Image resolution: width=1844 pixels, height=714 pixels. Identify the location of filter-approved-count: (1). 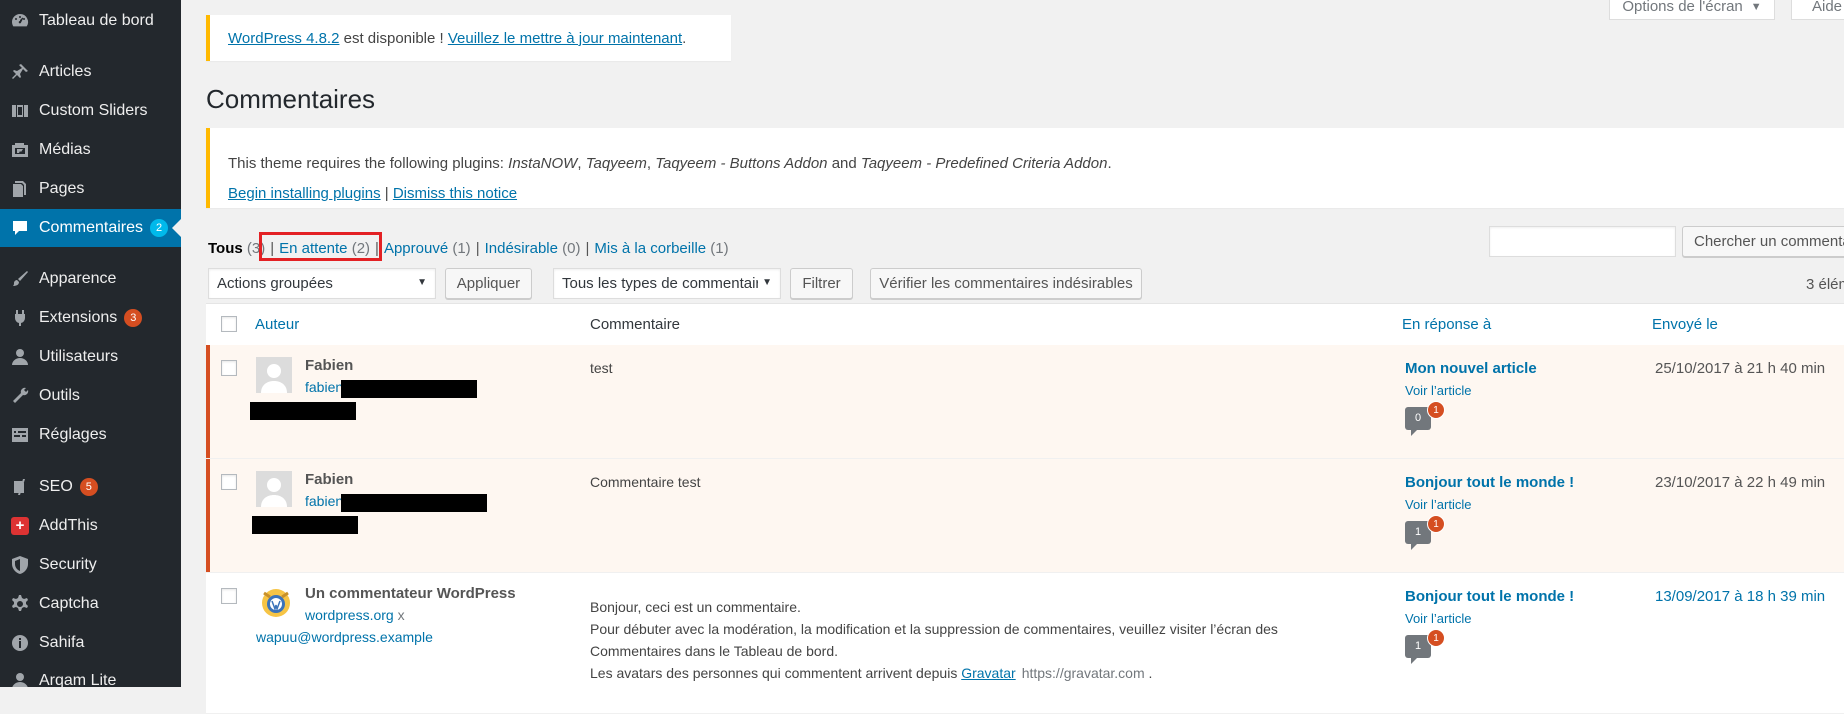
(461, 248).